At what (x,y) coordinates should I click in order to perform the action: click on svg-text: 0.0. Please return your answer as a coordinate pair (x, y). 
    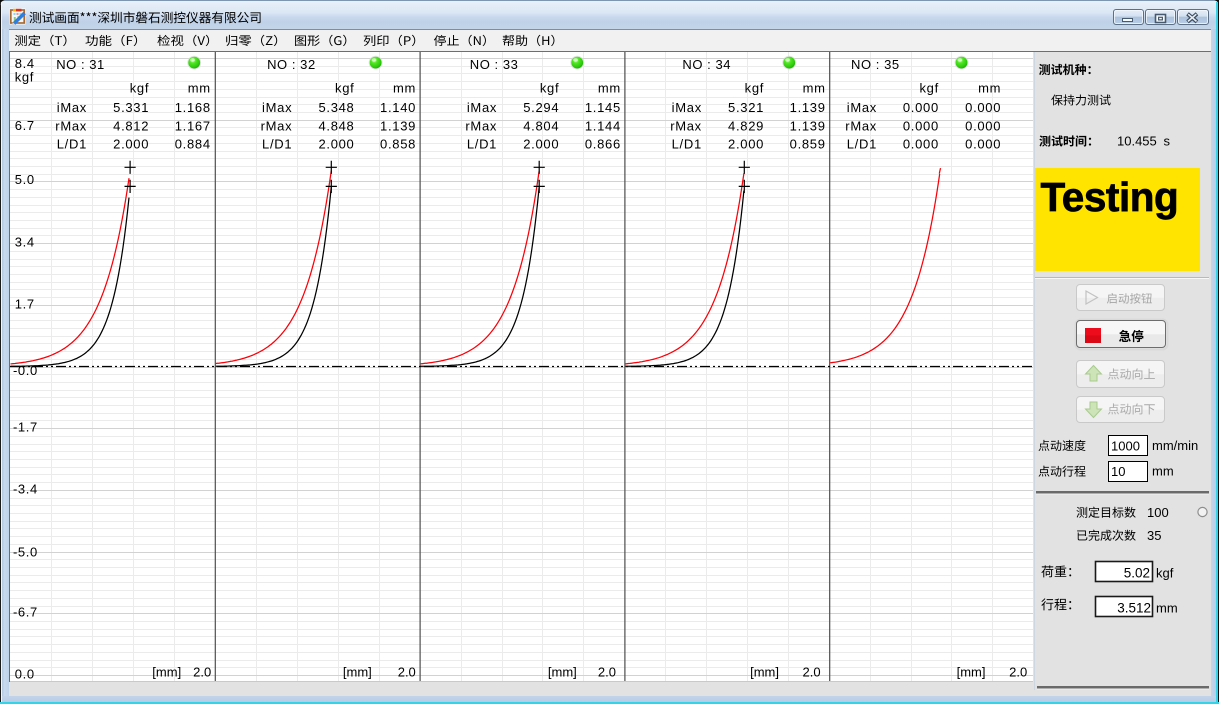
    Looking at the image, I should click on (25, 674).